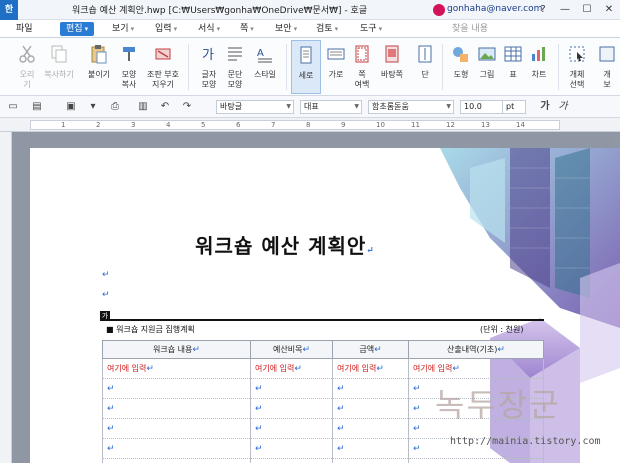 Image resolution: width=620 pixels, height=463 pixels. Describe the element at coordinates (165, 107) in the screenshot. I see `undo-icon: ↶` at that location.